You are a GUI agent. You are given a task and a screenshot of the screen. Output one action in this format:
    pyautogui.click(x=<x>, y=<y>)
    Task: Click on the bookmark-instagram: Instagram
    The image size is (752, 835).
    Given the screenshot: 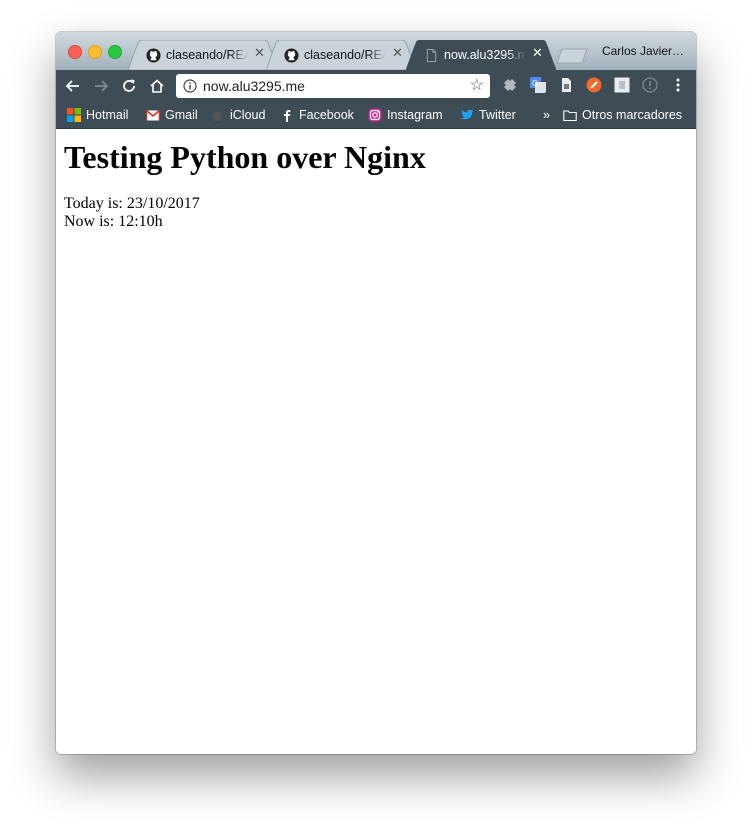 What is the action you would take?
    pyautogui.click(x=405, y=115)
    